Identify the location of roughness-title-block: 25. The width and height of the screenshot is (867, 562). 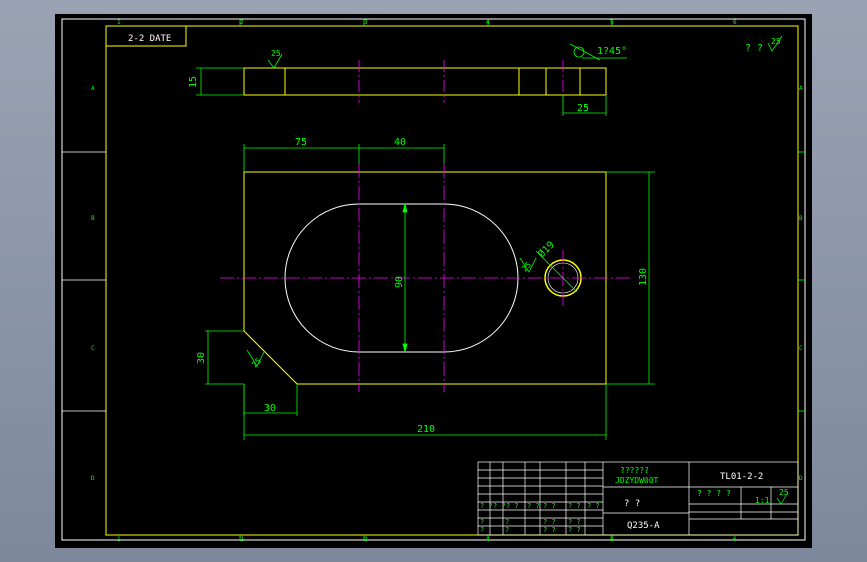
(784, 492).